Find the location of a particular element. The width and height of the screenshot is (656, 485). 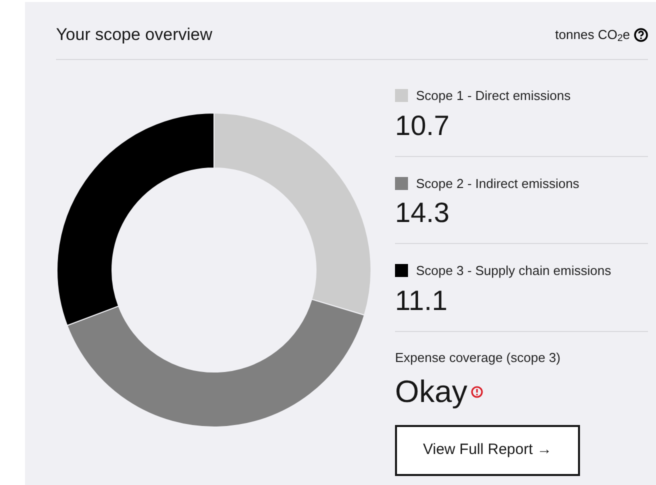

emission-value: 11.1 is located at coordinates (421, 301).